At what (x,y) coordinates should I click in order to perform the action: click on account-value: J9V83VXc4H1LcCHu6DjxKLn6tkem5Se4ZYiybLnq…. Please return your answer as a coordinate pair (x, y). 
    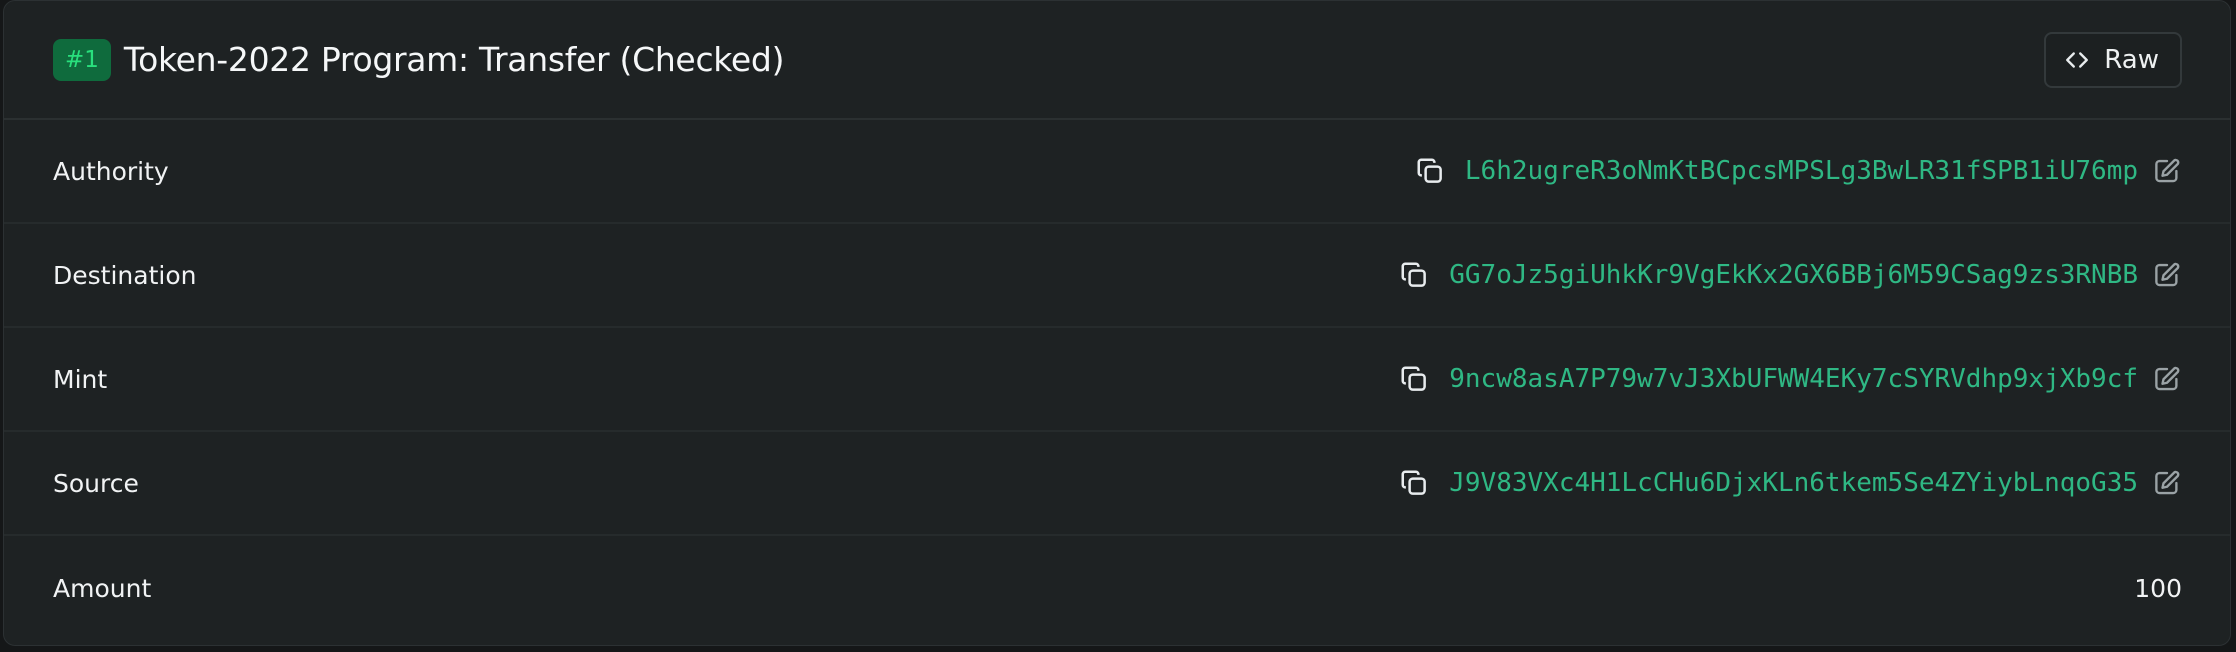
    Looking at the image, I should click on (1790, 483).